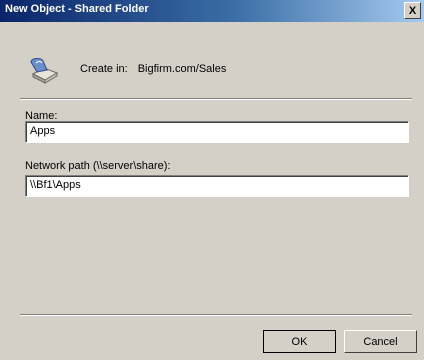 The image size is (424, 360). What do you see at coordinates (104, 69) in the screenshot?
I see `create-in-label: Create in:` at bounding box center [104, 69].